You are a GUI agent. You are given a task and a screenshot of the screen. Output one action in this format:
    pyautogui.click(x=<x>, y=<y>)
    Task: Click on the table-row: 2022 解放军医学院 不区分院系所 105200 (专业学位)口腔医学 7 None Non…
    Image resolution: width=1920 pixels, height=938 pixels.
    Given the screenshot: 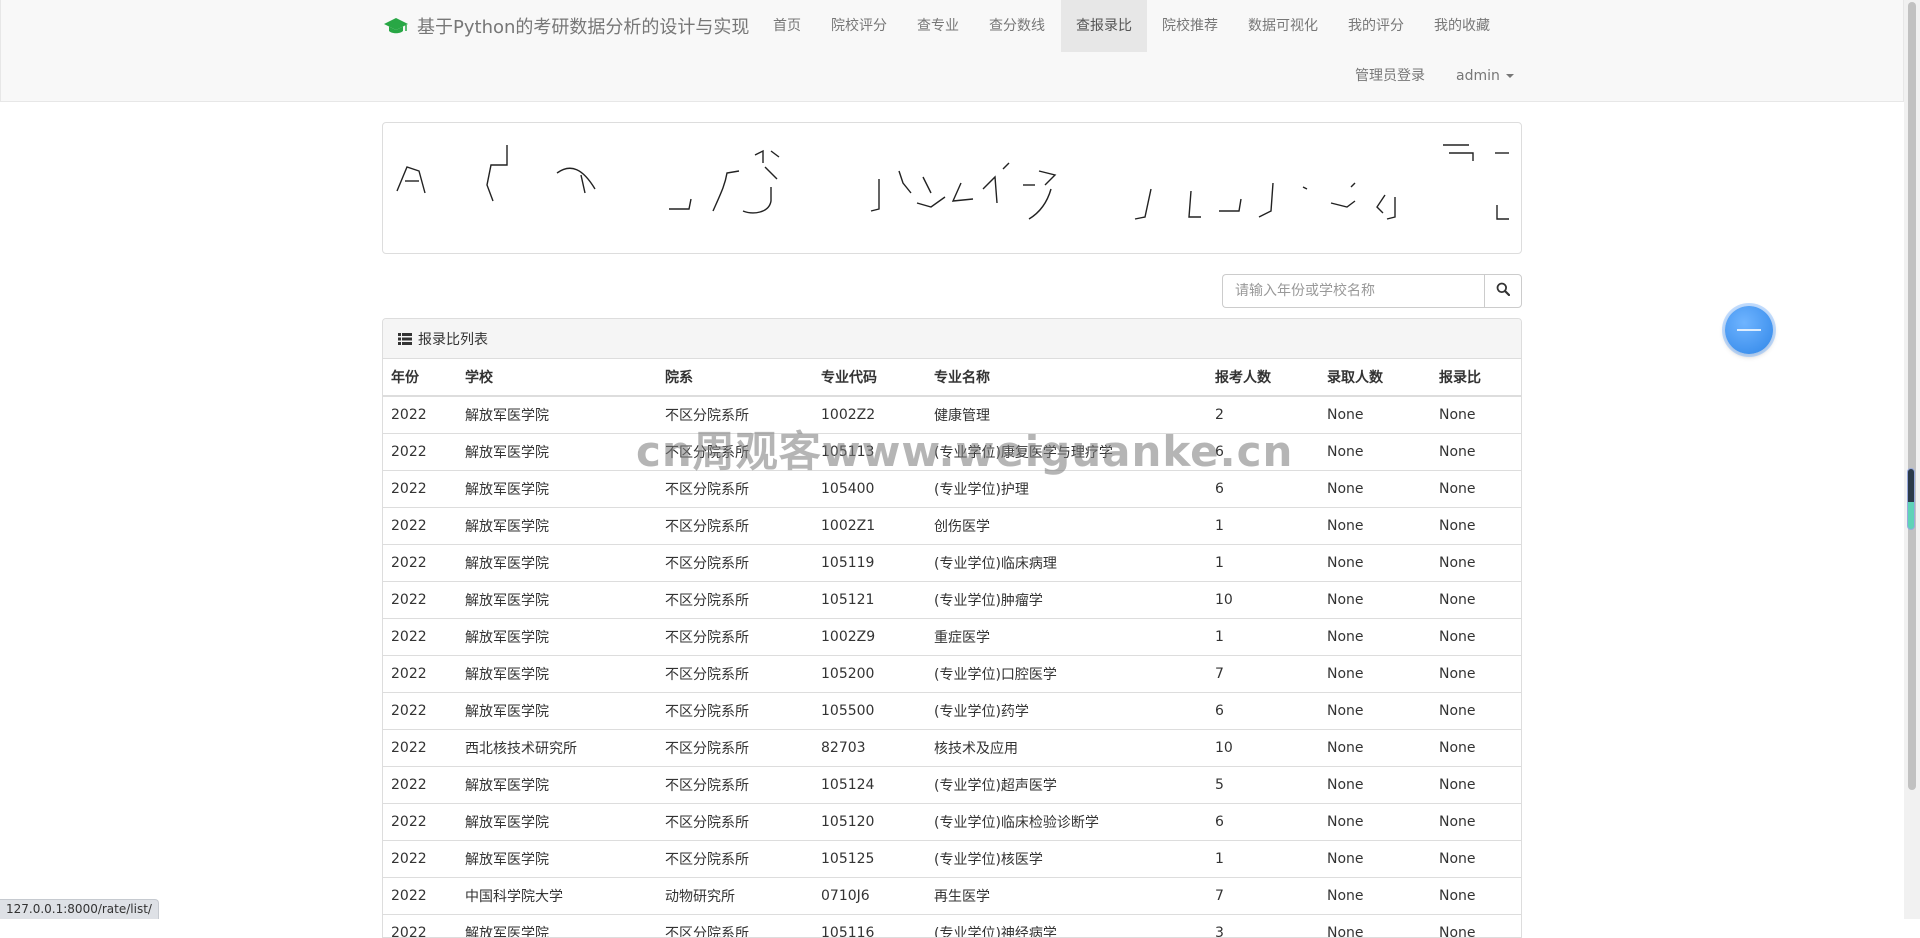 What is the action you would take?
    pyautogui.click(x=952, y=673)
    